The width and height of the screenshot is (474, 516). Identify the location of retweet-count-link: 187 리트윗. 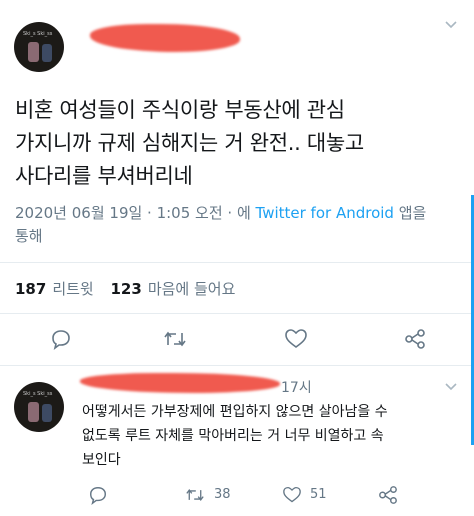
(54, 289).